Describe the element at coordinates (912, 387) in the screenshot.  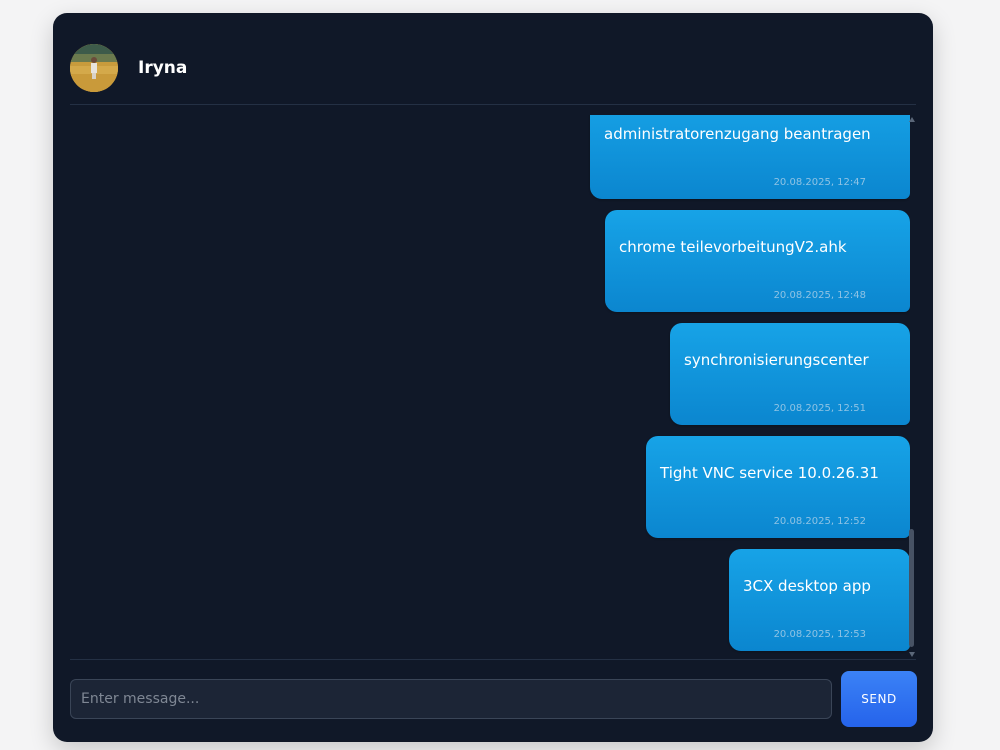
I see `message-scrollbar` at that location.